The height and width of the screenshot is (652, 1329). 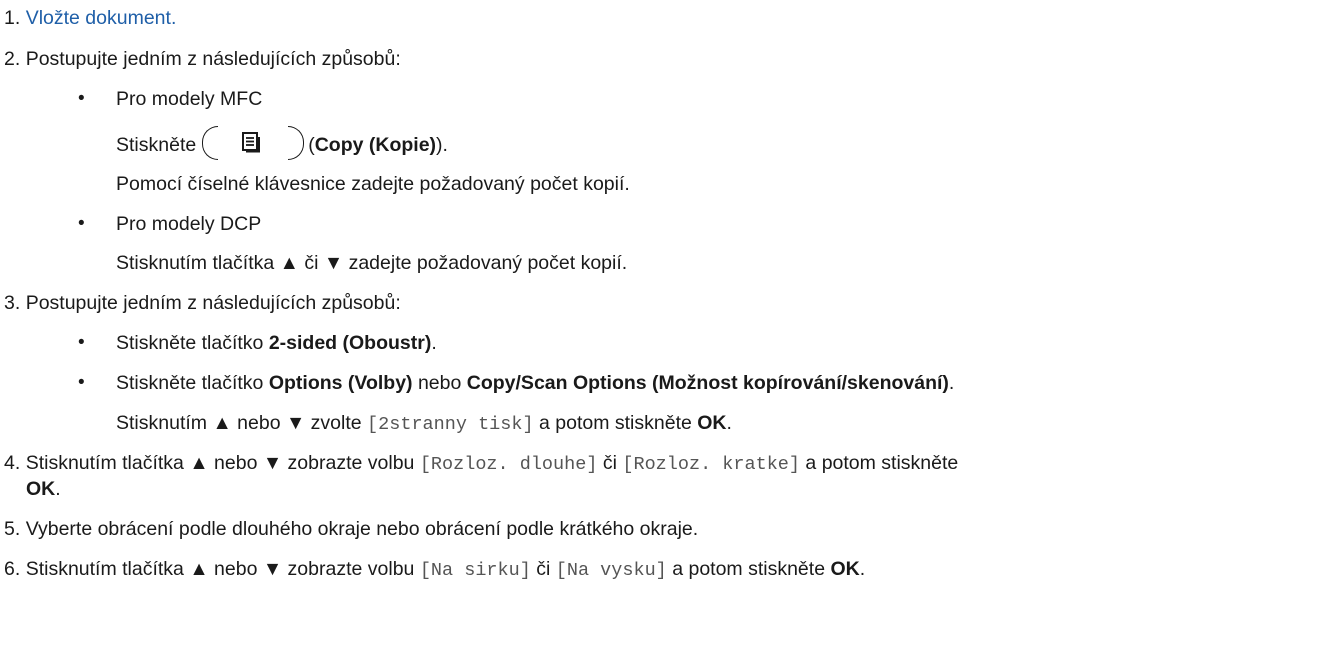 I want to click on step-1: 1. Vložte dokument., so click(x=90, y=18).